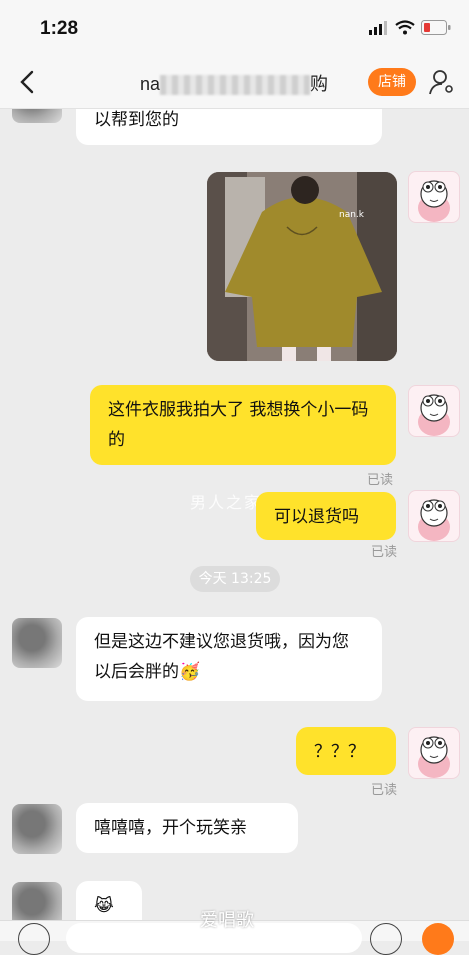  I want to click on status-icons, so click(410, 27).